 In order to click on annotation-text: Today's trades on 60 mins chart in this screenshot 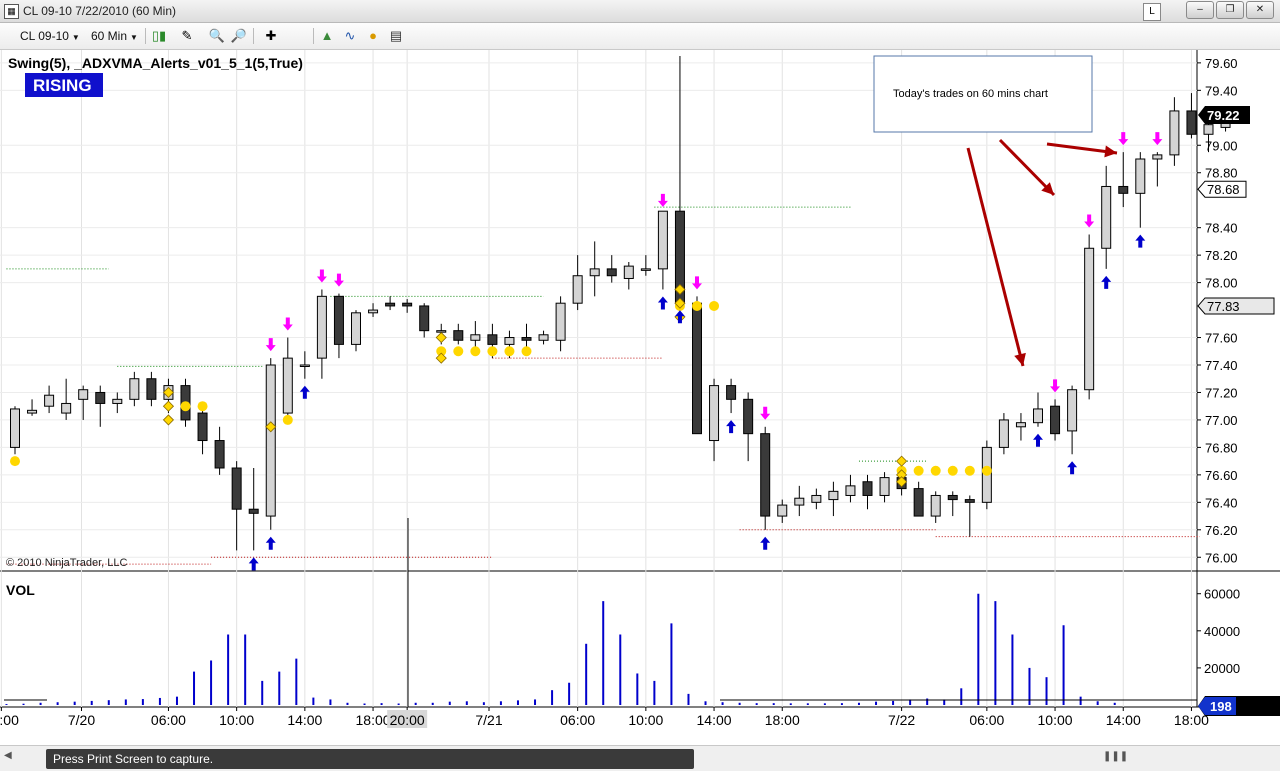, I will do `click(970, 94)`.